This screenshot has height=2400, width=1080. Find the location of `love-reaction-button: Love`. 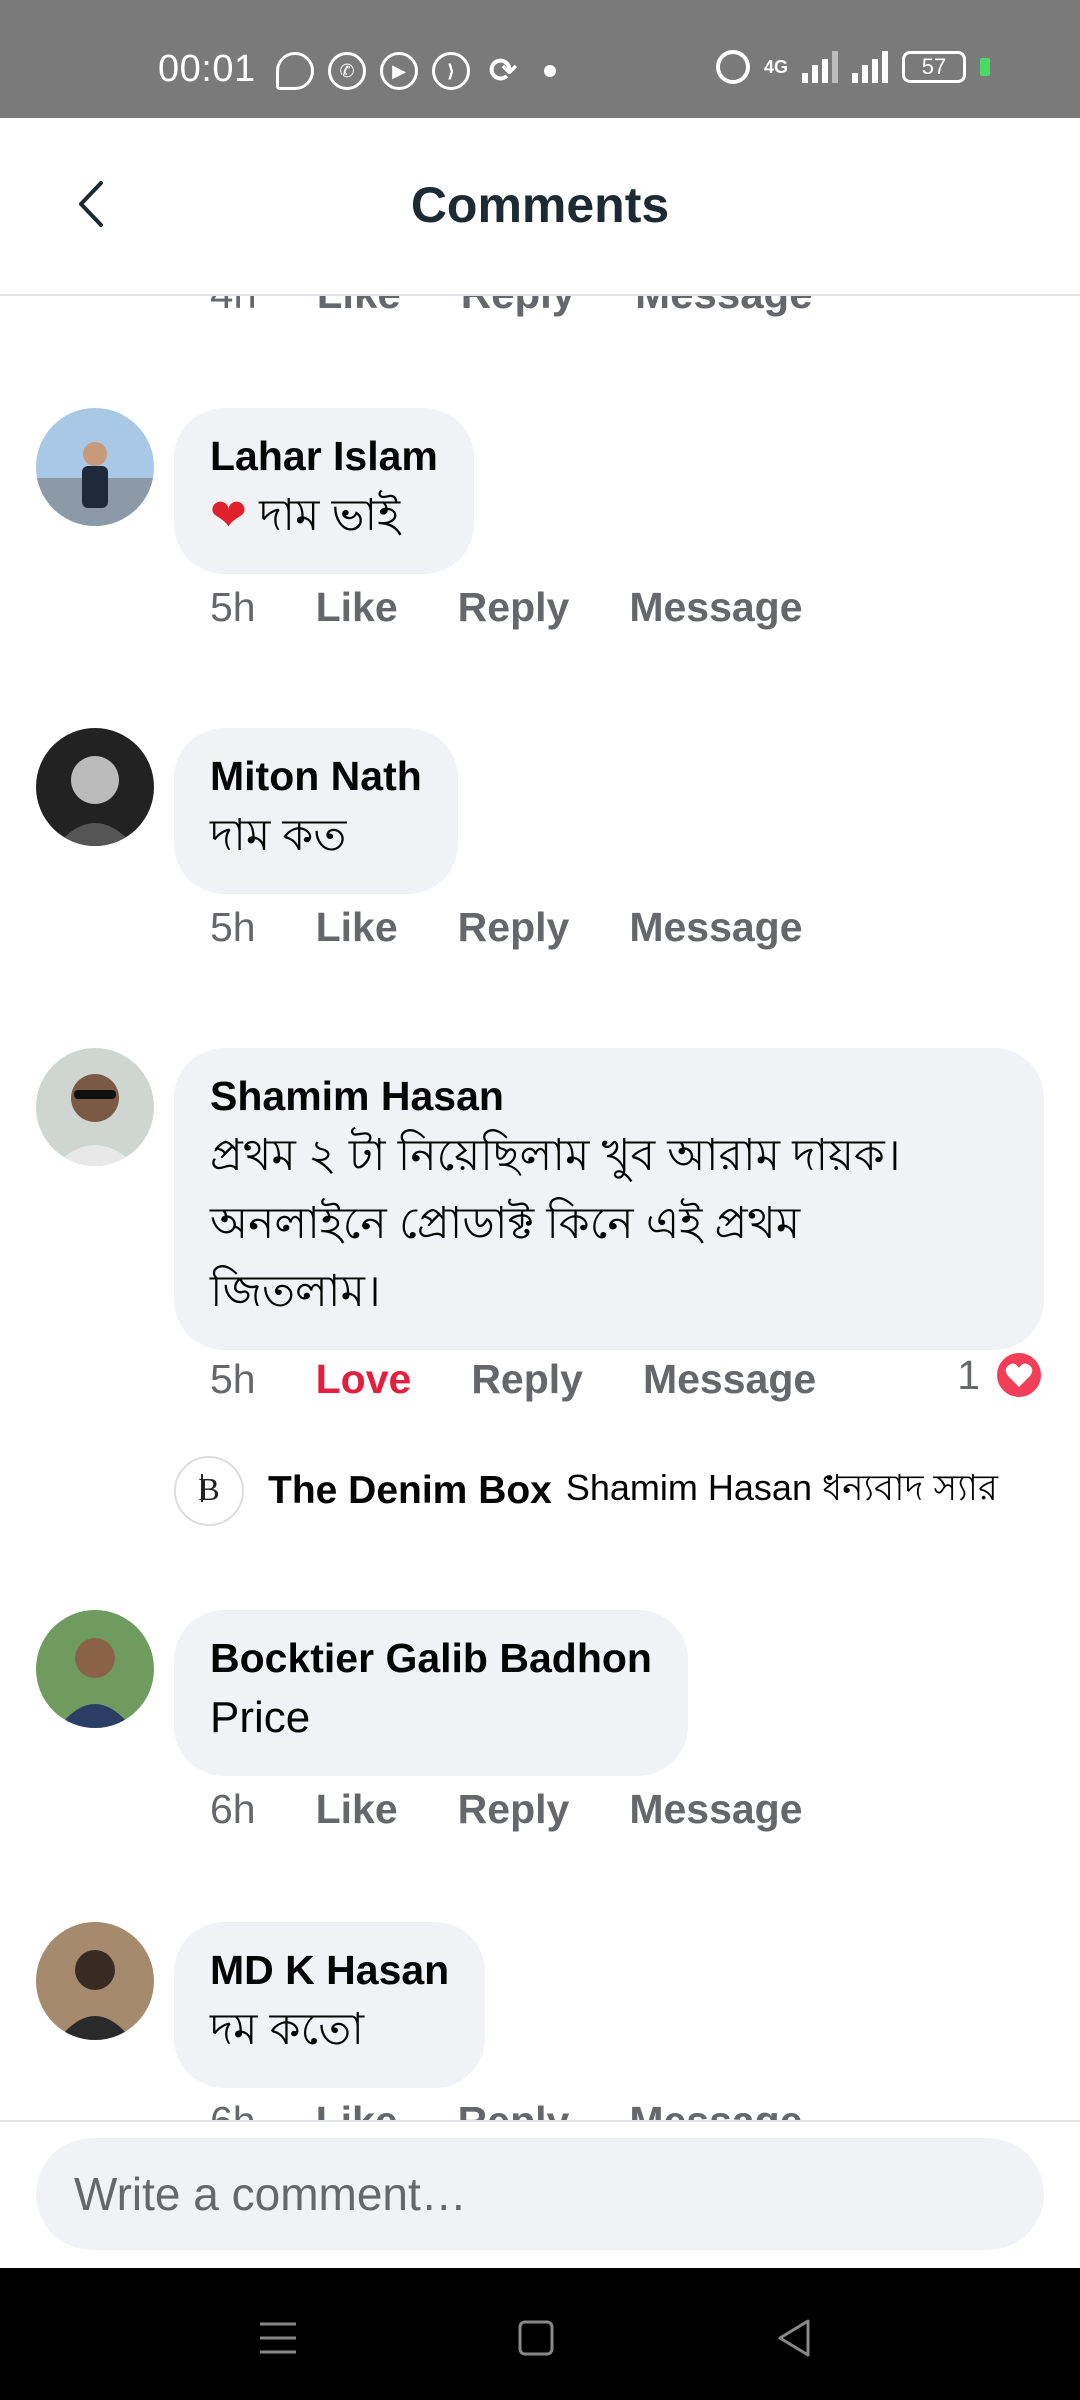

love-reaction-button: Love is located at coordinates (364, 1379).